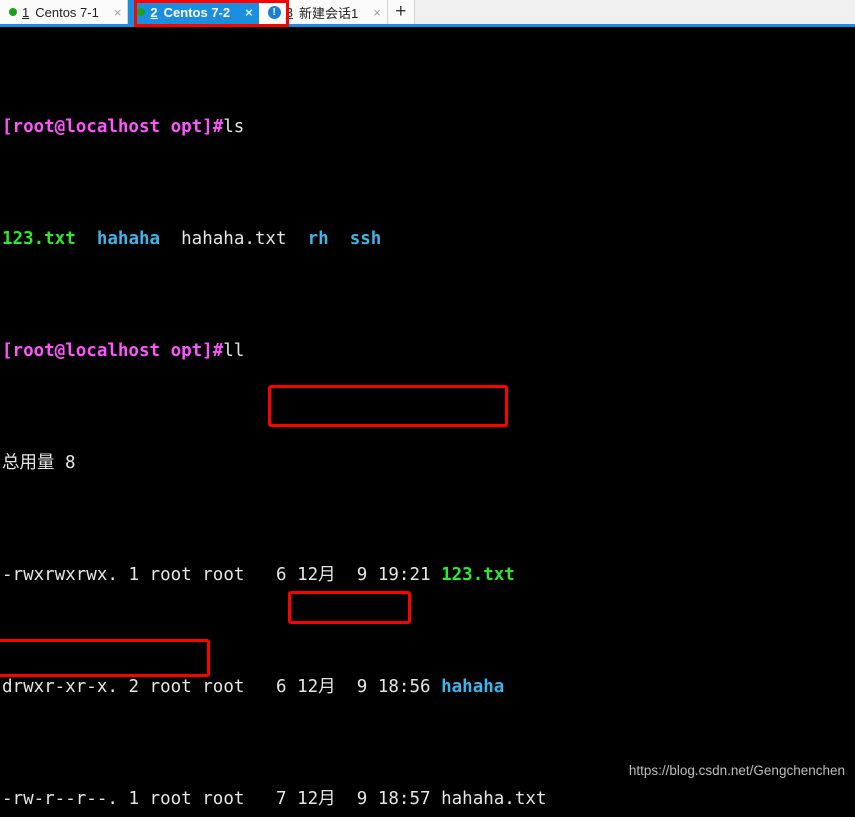 Image resolution: width=855 pixels, height=820 pixels. What do you see at coordinates (494, 799) in the screenshot?
I see `file-name: hahaha.txt` at bounding box center [494, 799].